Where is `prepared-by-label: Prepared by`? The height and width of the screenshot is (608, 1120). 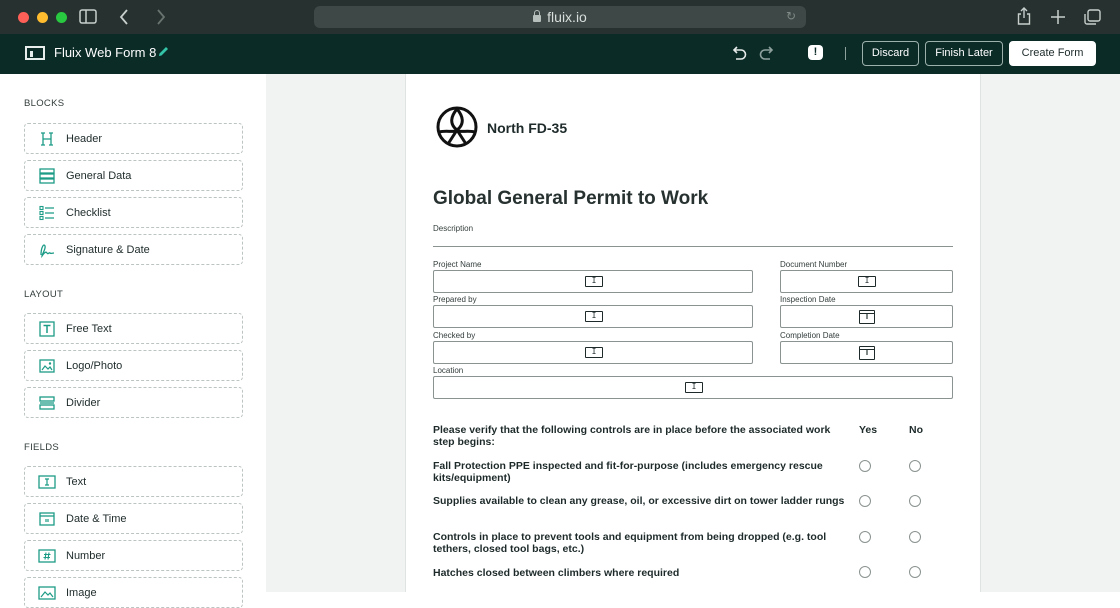
prepared-by-label: Prepared by is located at coordinates (455, 299).